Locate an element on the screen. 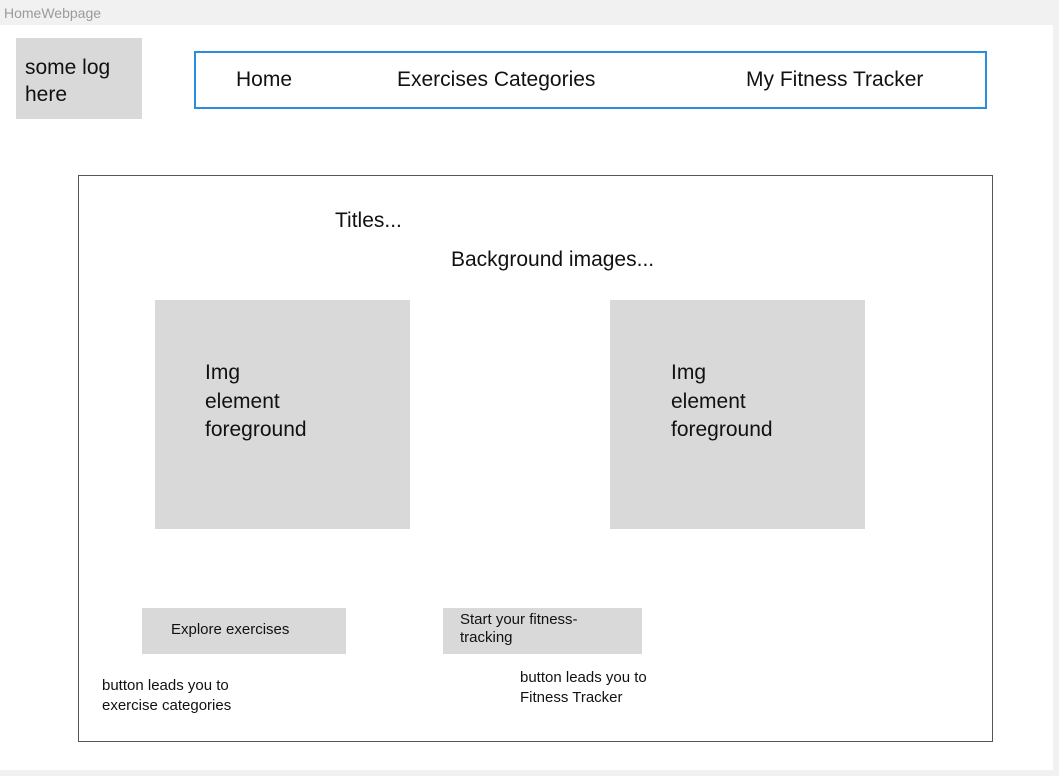 This screenshot has width=1059, height=776. explore-exercises-button: Explore exercises is located at coordinates (244, 631).